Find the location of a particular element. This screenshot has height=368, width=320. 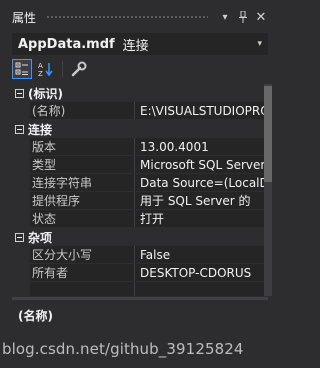

property-value: False is located at coordinates (199, 254).